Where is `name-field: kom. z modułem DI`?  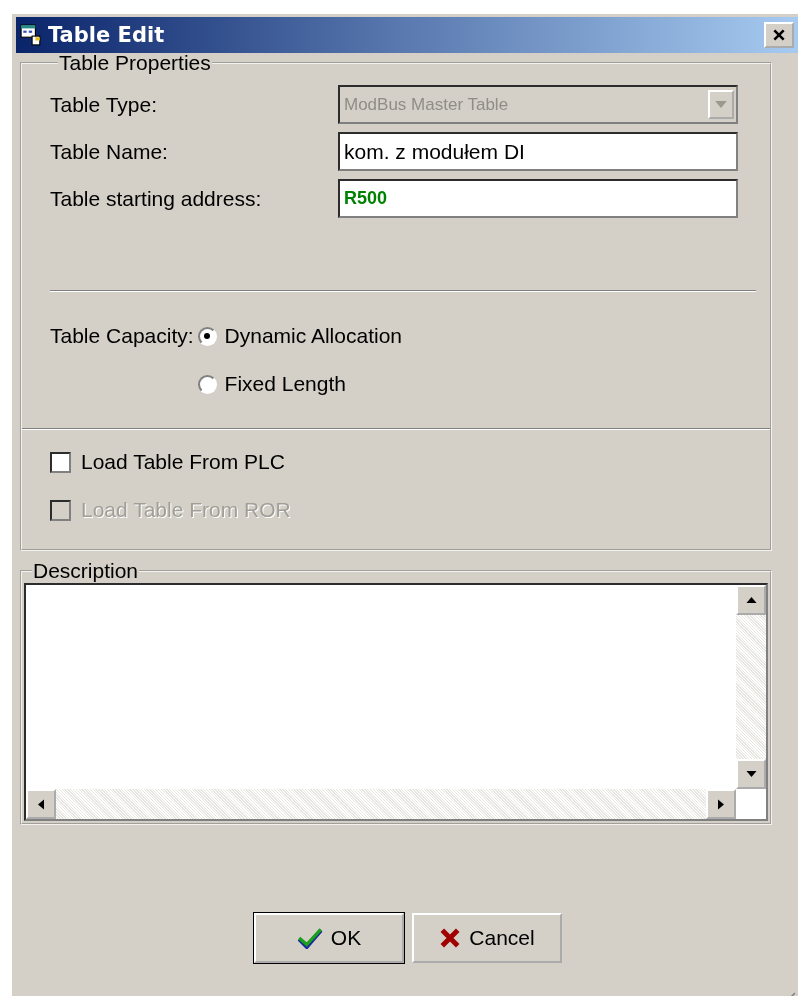
name-field: kom. z modułem DI is located at coordinates (538, 151).